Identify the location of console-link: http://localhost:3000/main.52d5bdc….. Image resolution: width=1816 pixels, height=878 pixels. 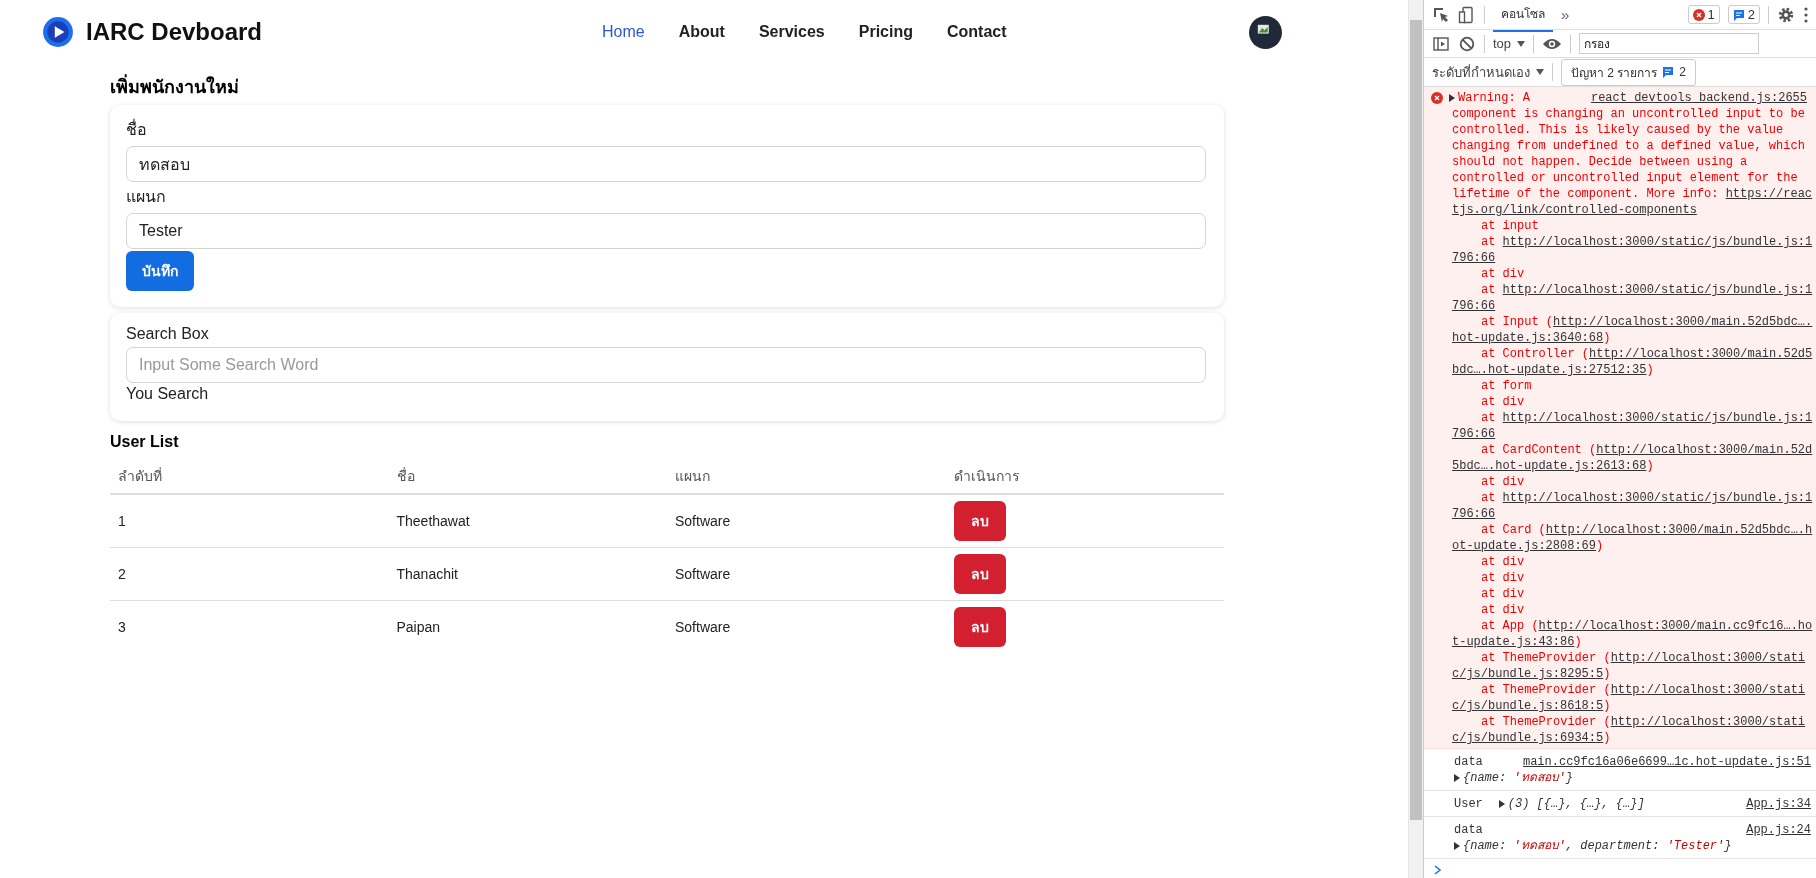
(1683, 322).